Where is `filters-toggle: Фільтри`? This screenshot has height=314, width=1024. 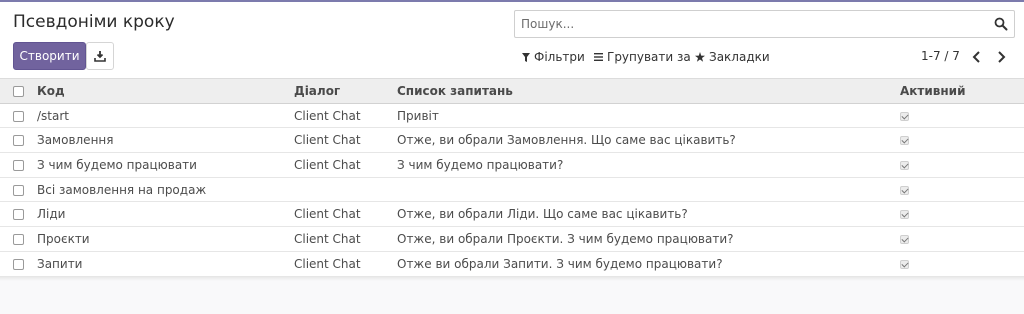 filters-toggle: Фільтри is located at coordinates (553, 57).